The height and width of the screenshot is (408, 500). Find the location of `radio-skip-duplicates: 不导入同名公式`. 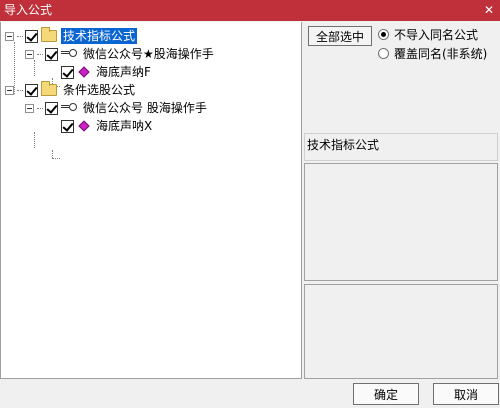

radio-skip-duplicates: 不导入同名公式 is located at coordinates (428, 34).